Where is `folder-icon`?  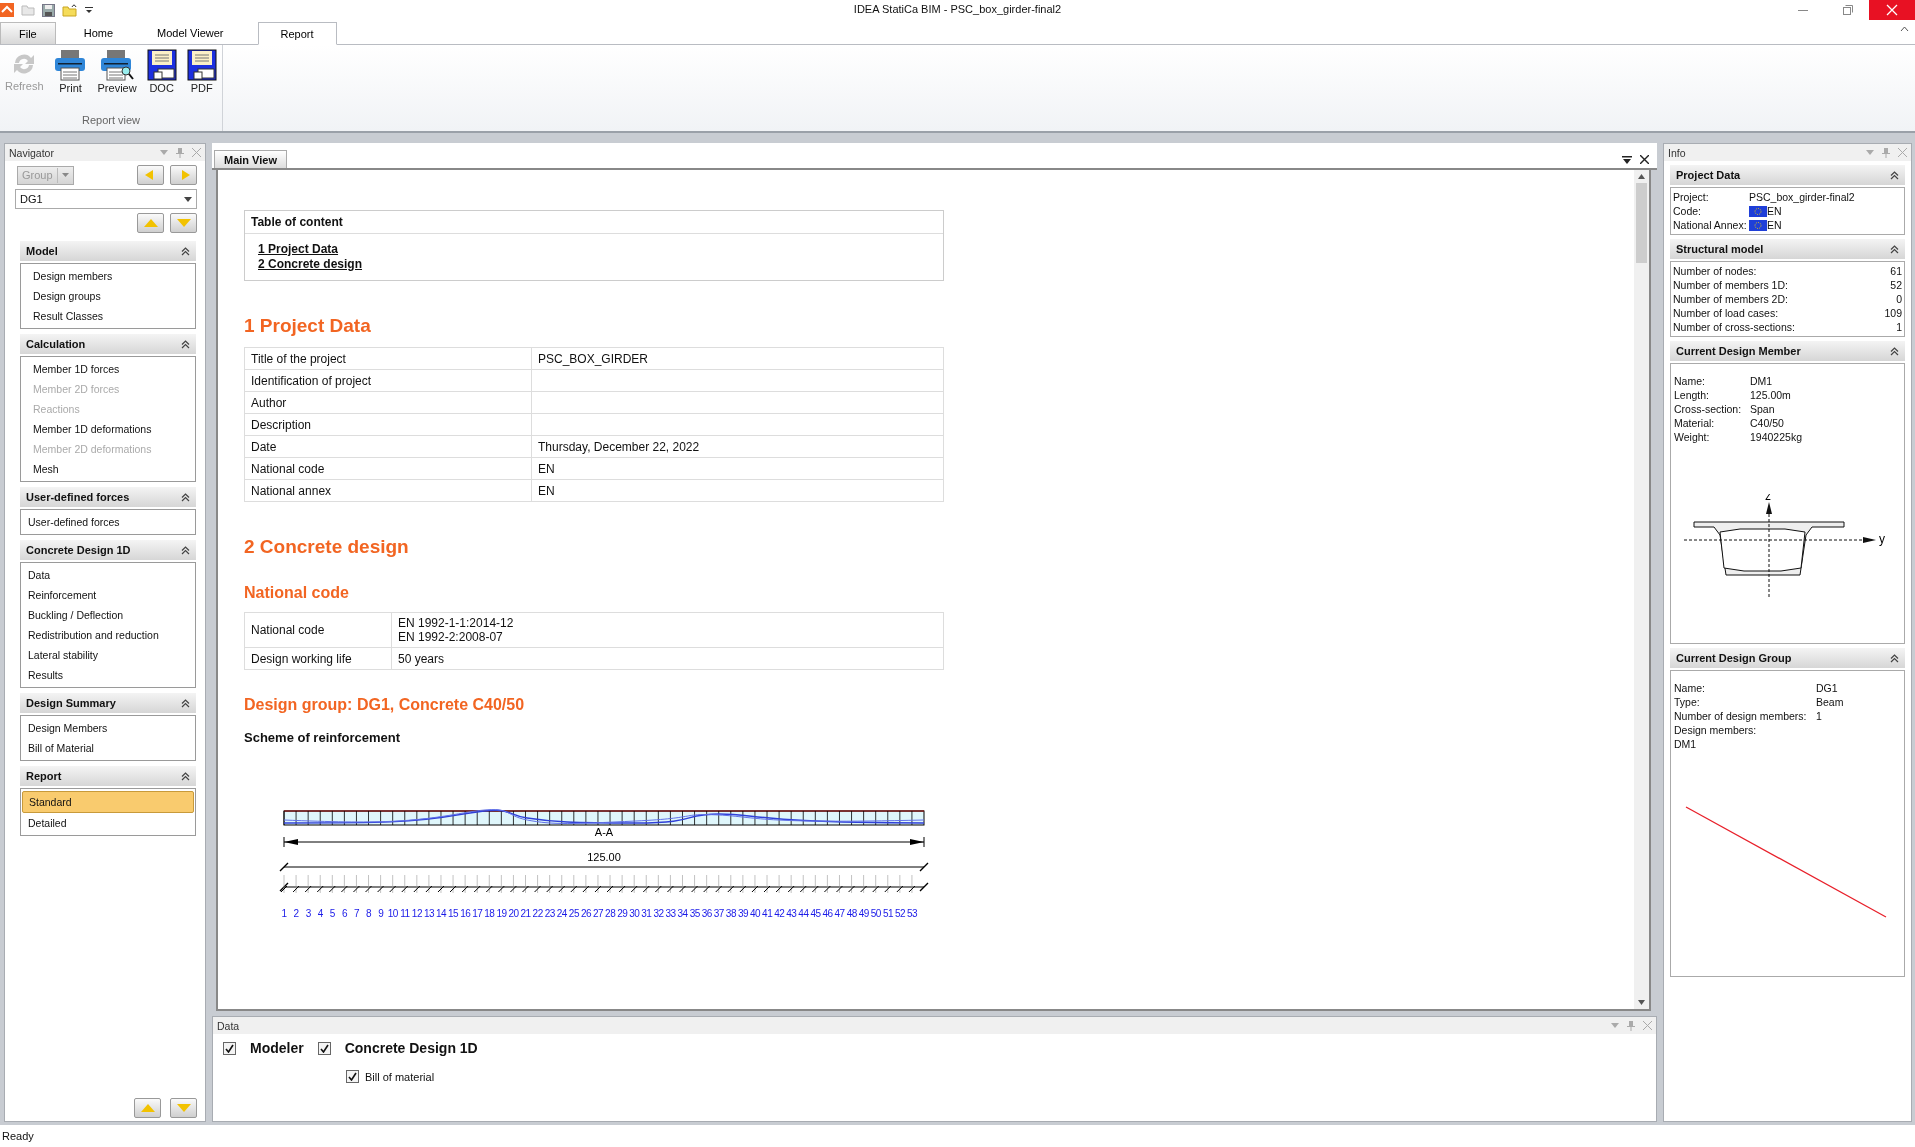 folder-icon is located at coordinates (28, 10).